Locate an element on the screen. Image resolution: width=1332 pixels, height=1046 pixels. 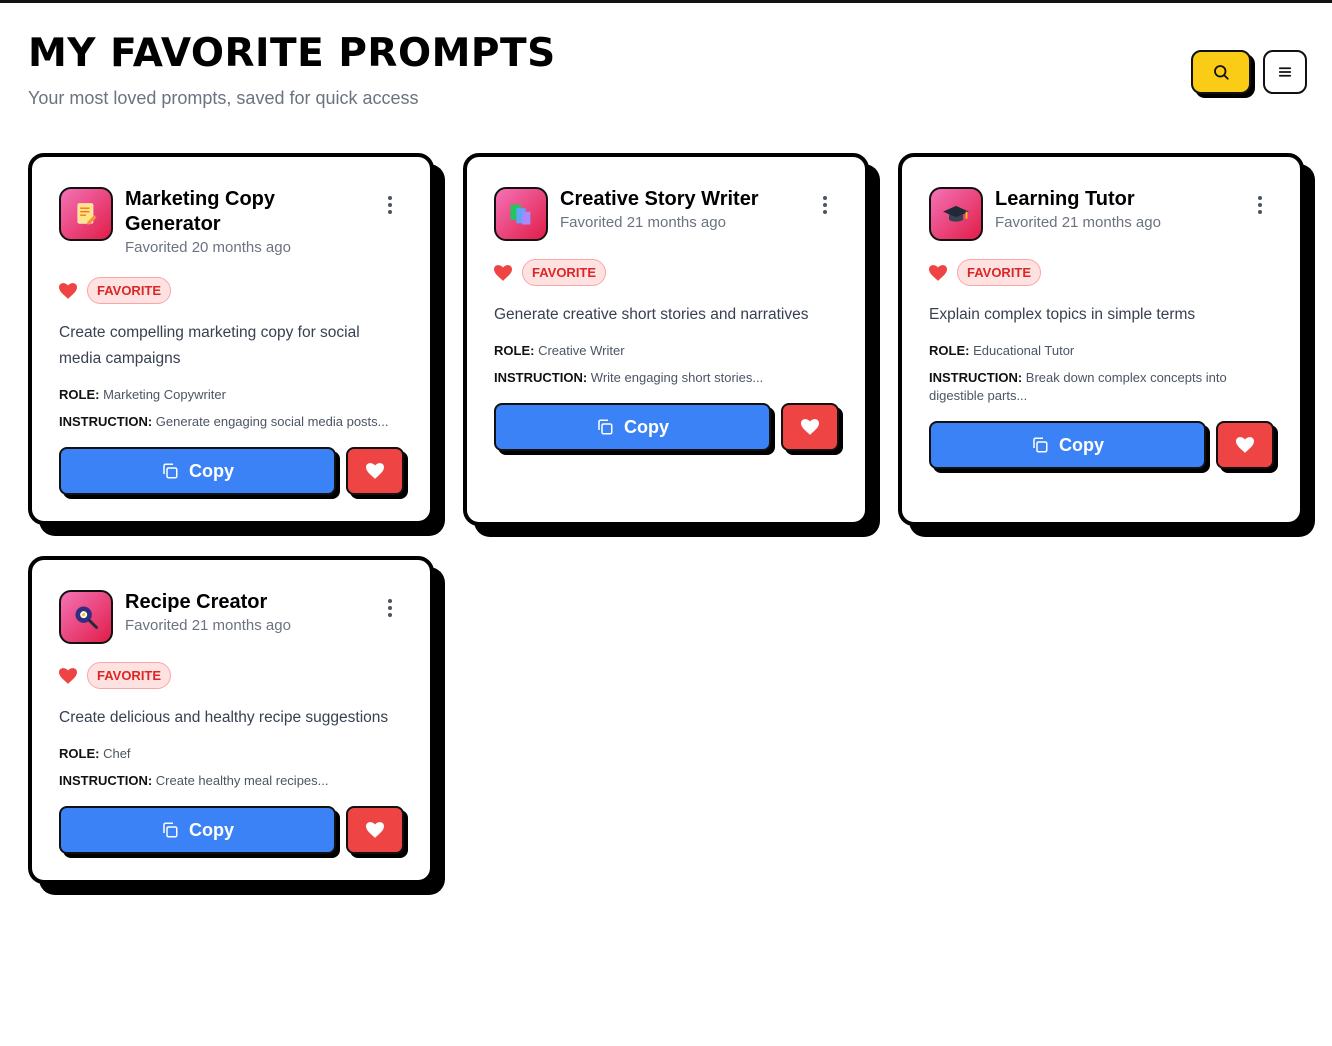
role-line: ROLE: Chef is located at coordinates (231, 754).